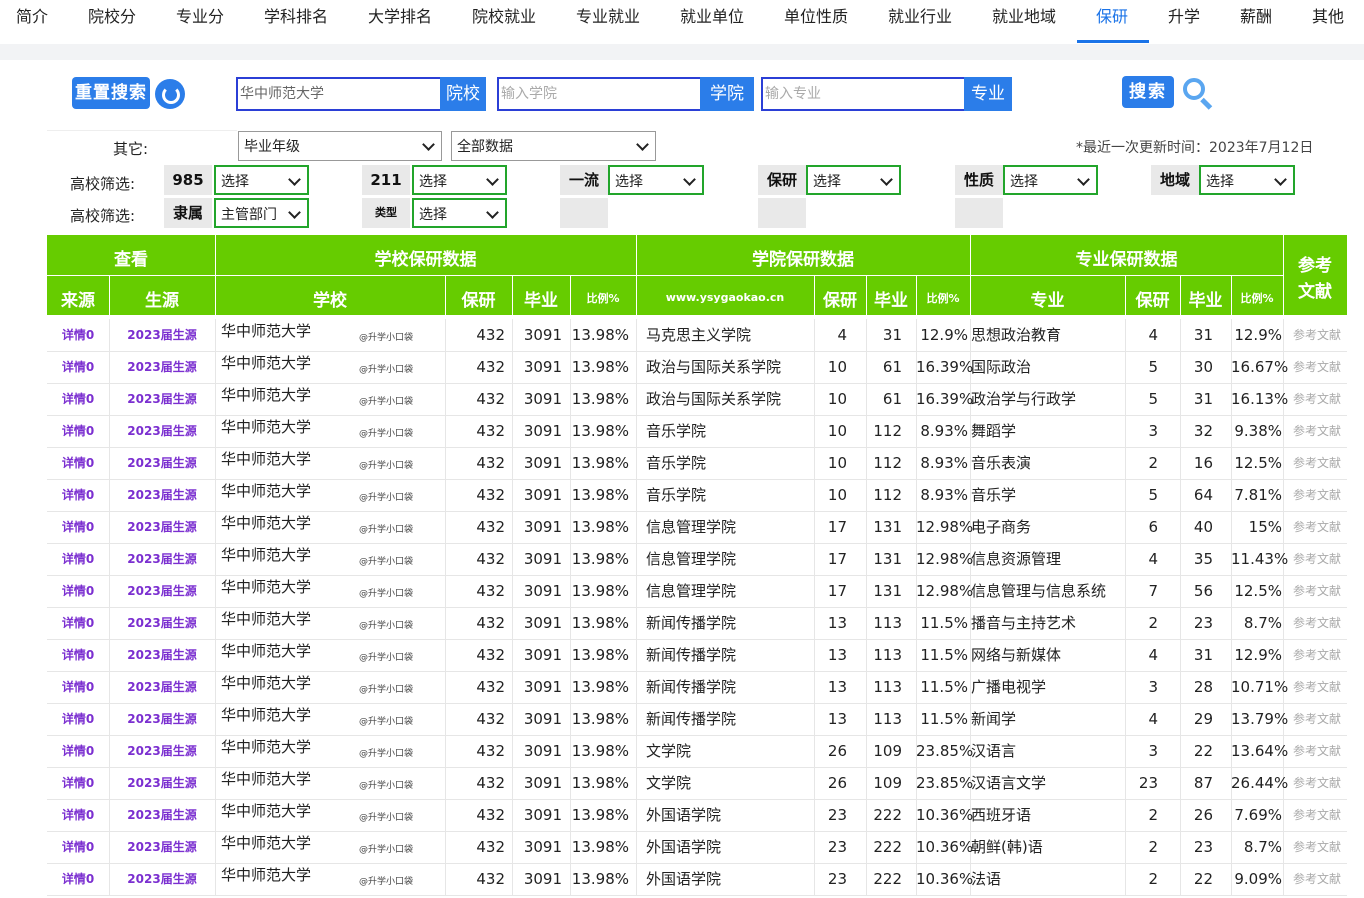 This screenshot has width=1364, height=898. What do you see at coordinates (816, 17) in the screenshot?
I see `nav-tab: 单位性质` at bounding box center [816, 17].